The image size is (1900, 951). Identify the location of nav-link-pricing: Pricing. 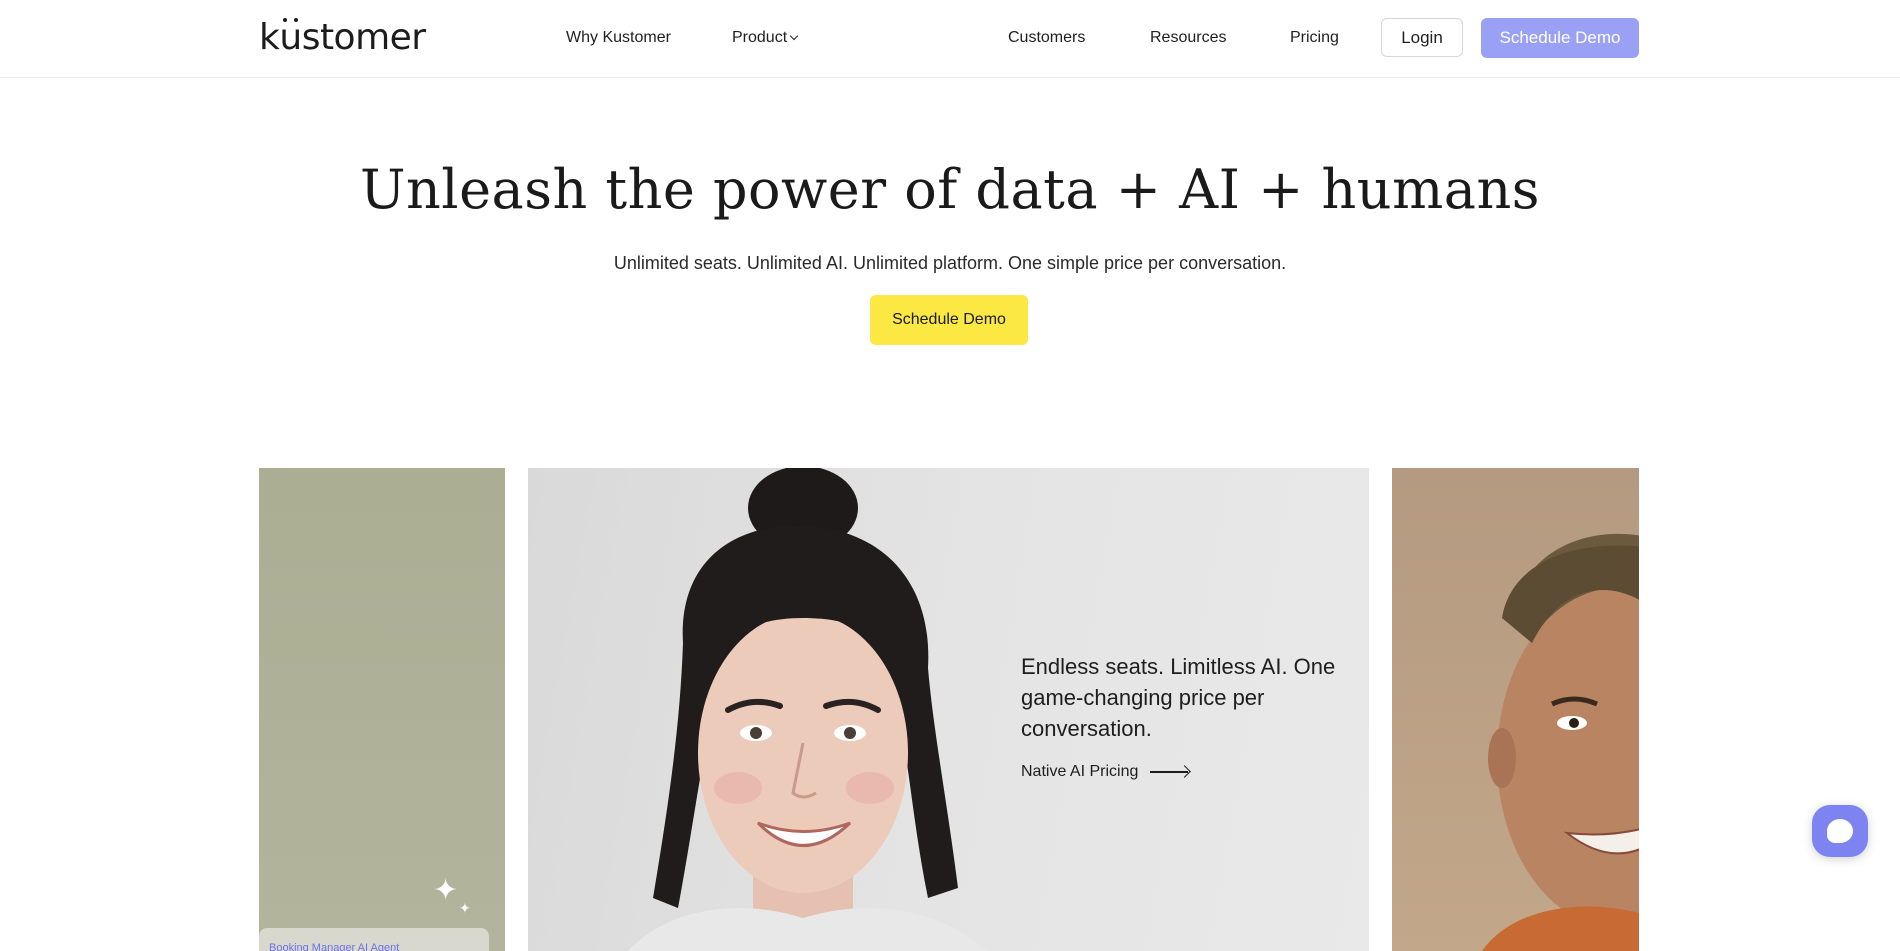
(1314, 38).